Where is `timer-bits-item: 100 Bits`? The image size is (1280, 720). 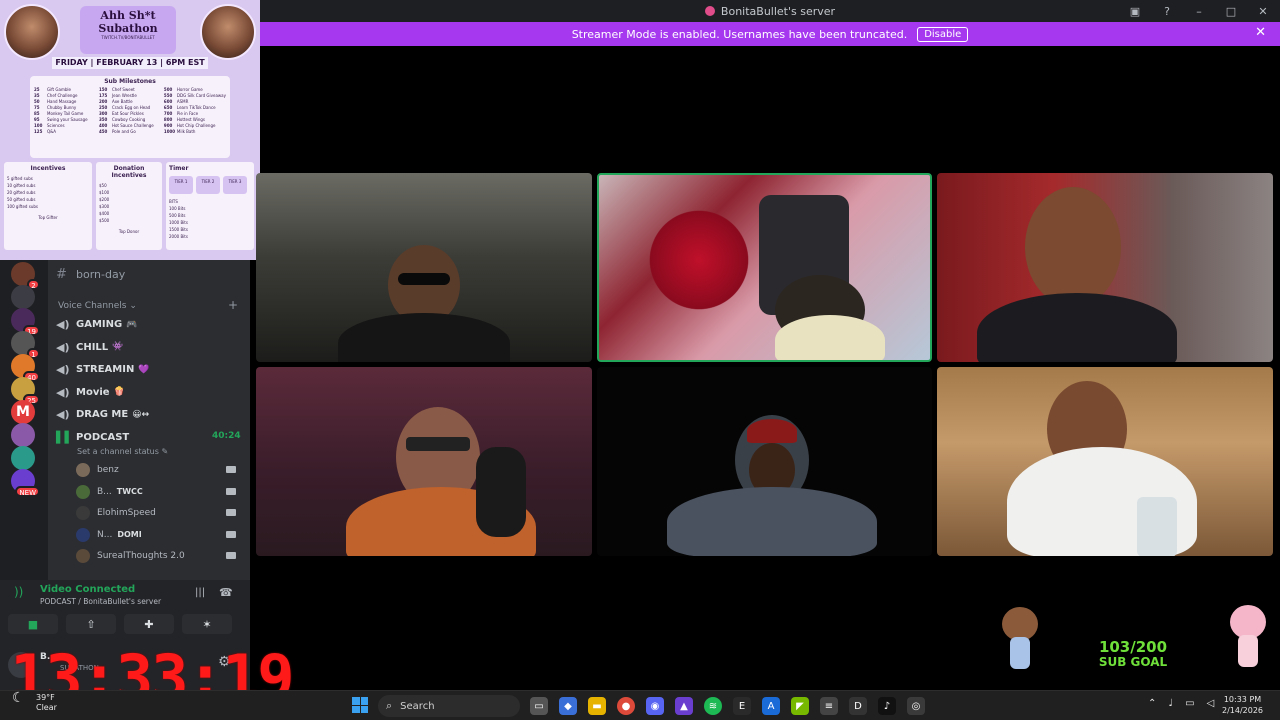 timer-bits-item: 100 Bits is located at coordinates (177, 208).